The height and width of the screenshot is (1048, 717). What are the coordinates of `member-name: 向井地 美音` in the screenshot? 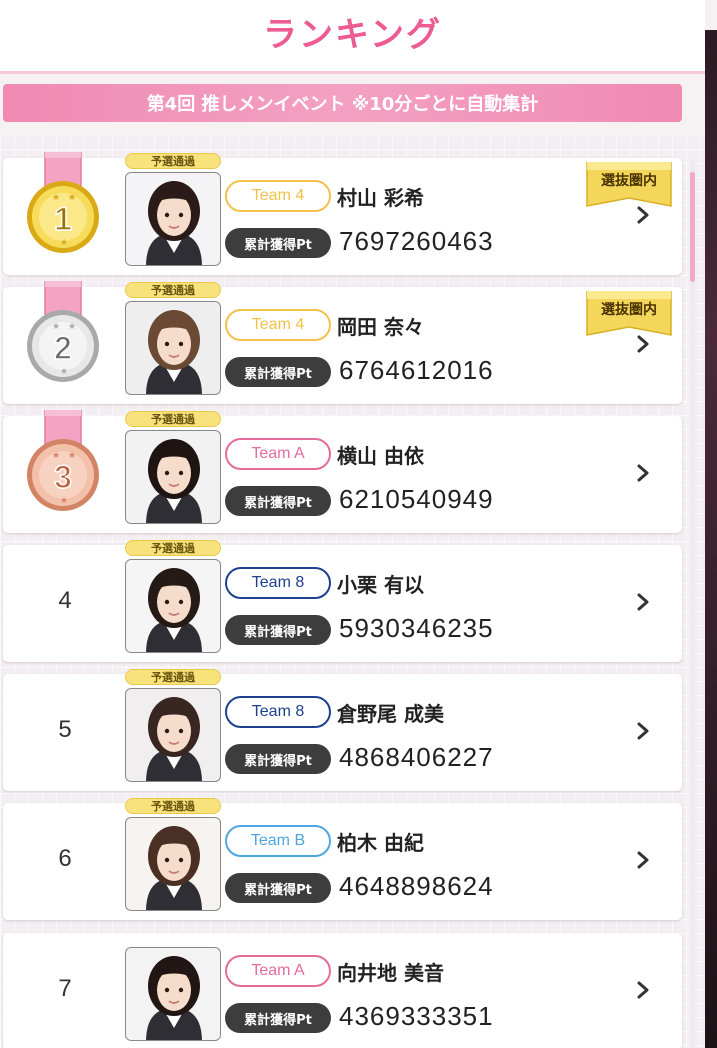 It's located at (390, 973).